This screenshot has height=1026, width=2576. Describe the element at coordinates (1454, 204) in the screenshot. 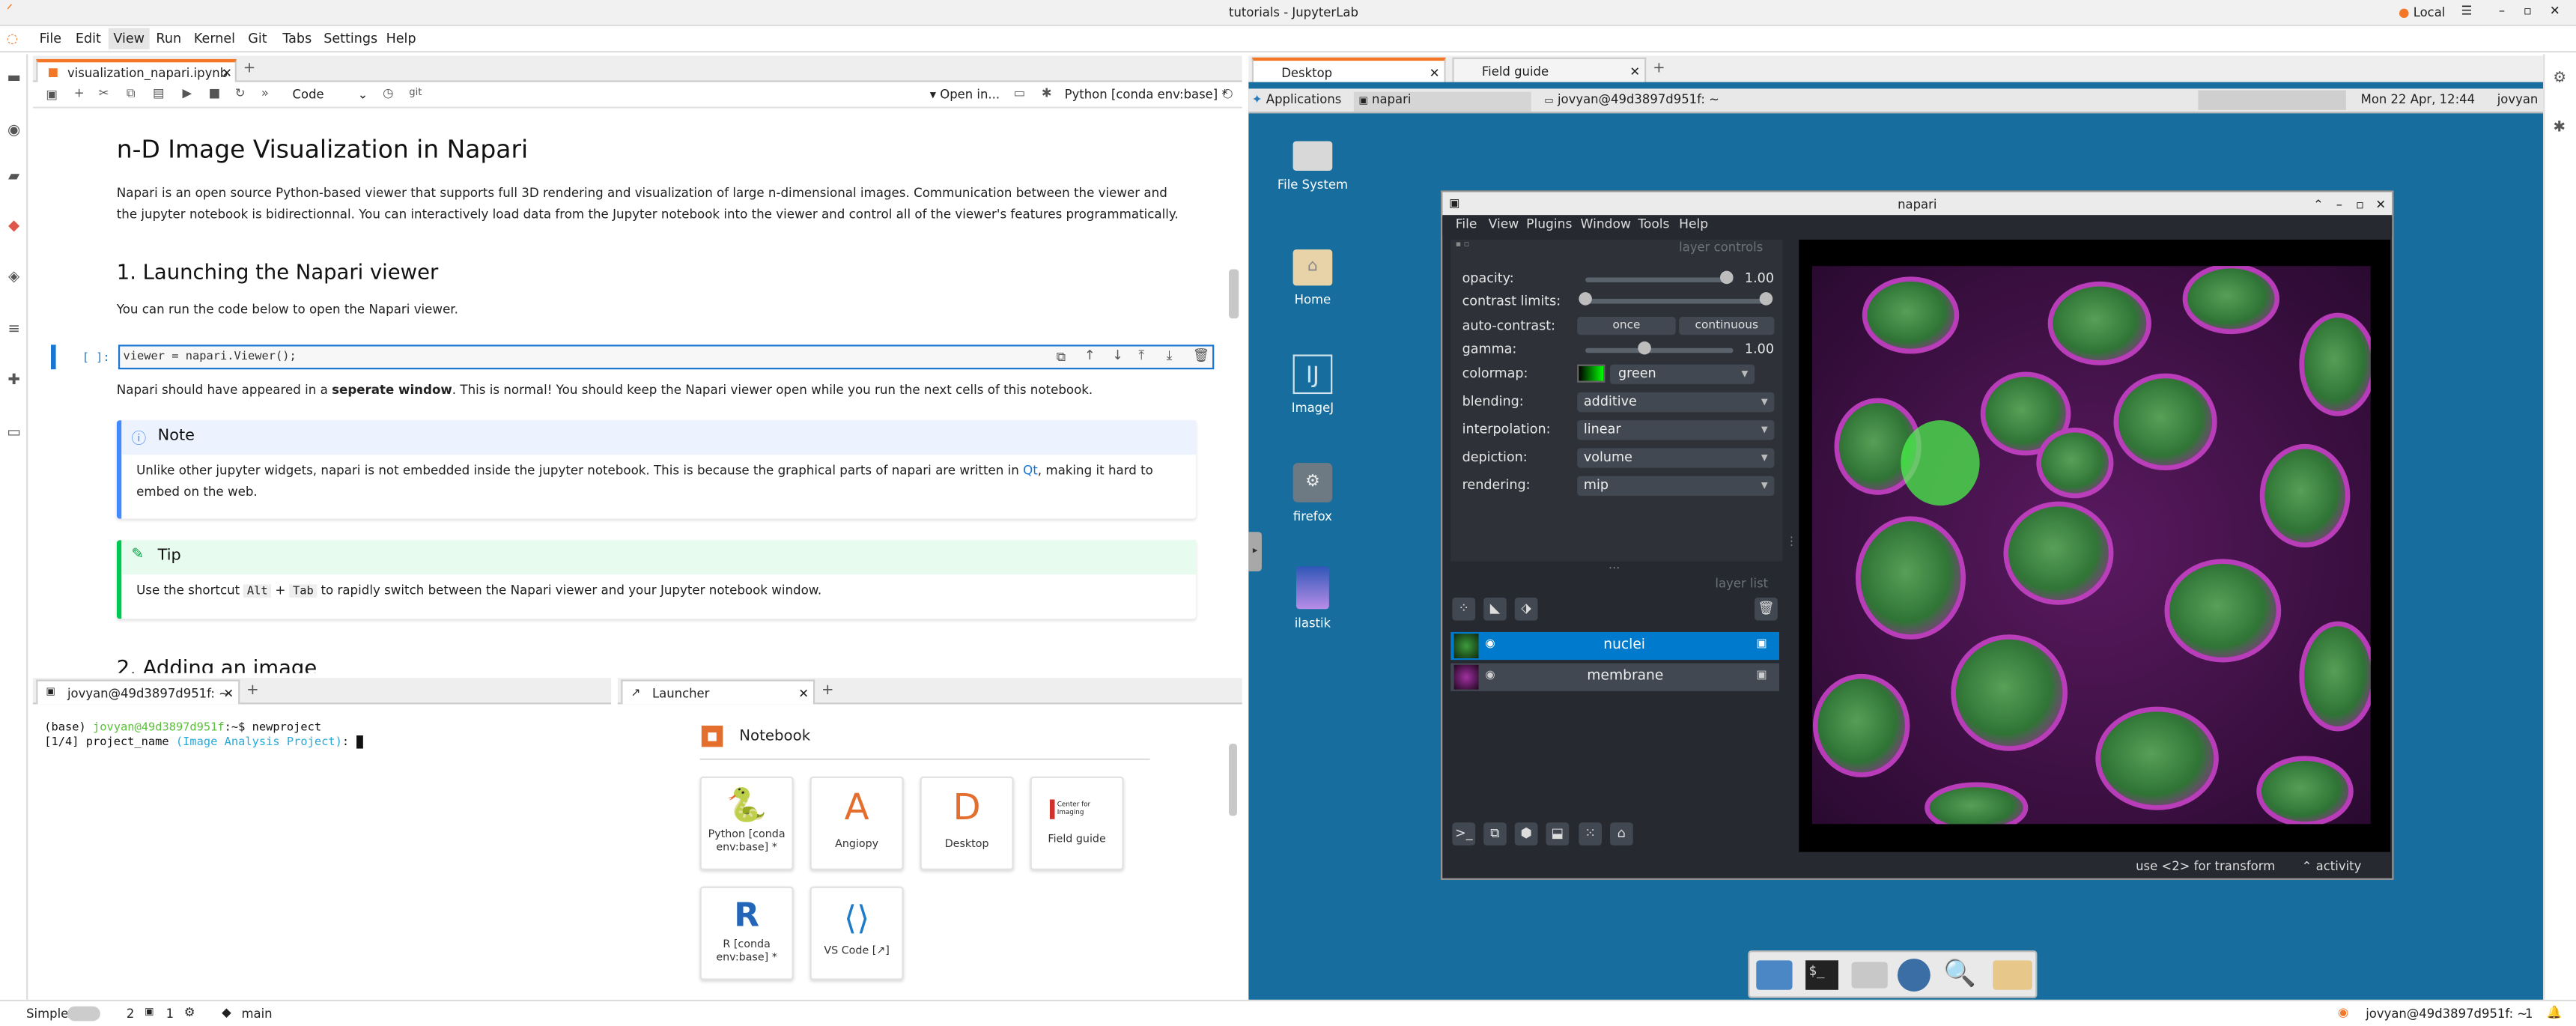

I see `napari-window-menu-icon: ▣` at that location.